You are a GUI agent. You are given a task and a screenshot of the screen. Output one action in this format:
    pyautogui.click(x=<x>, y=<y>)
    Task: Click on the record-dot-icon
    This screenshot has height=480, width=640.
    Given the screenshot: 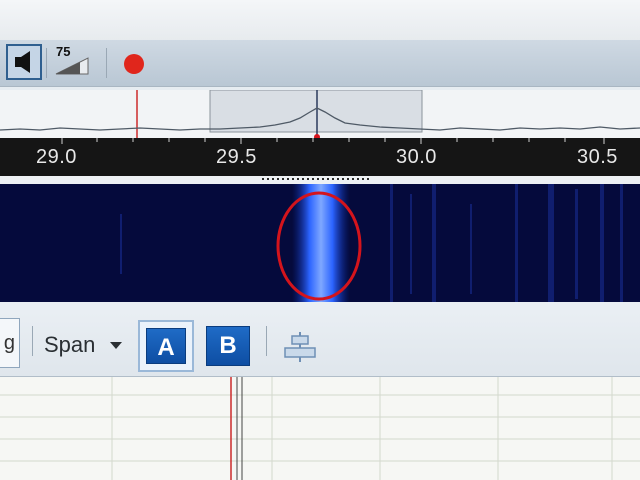 What is the action you would take?
    pyautogui.click(x=134, y=64)
    